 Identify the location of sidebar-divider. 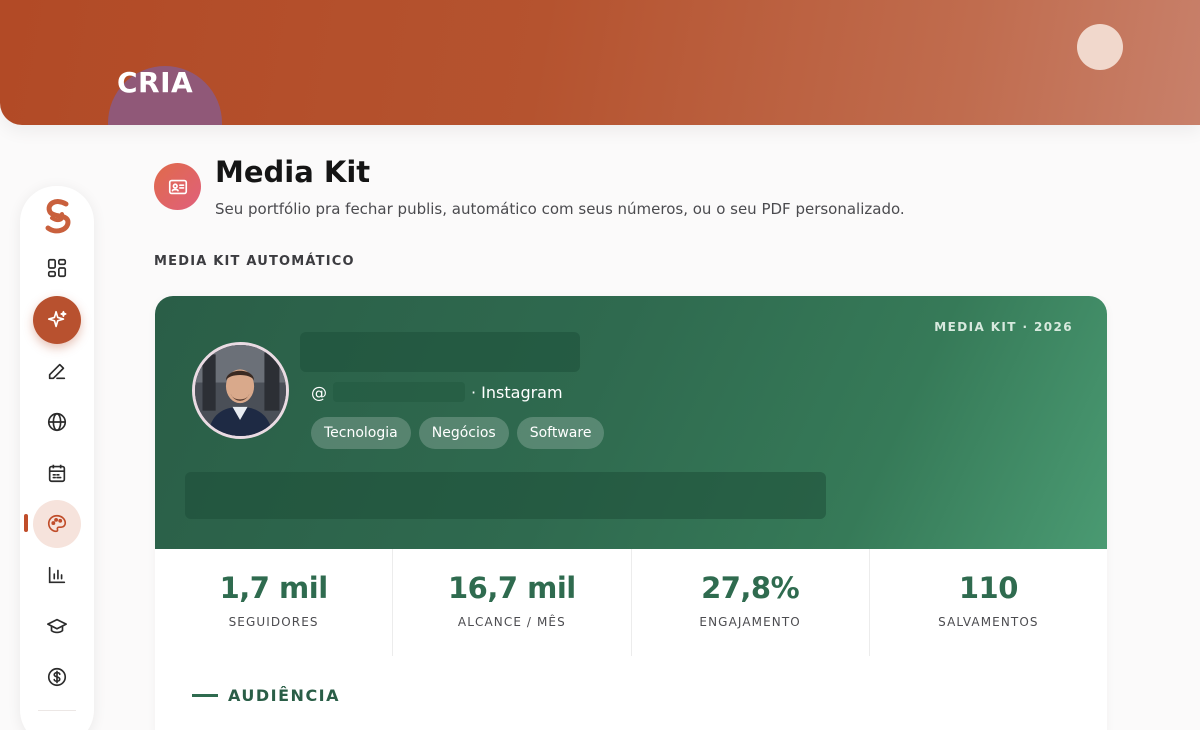
(57, 710).